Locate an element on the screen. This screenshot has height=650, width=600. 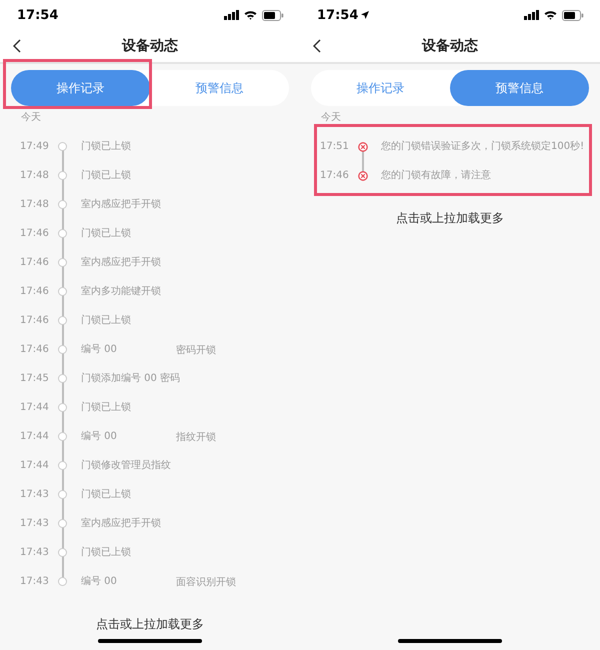
entry-text: 室内多功能键开锁 is located at coordinates (121, 291).